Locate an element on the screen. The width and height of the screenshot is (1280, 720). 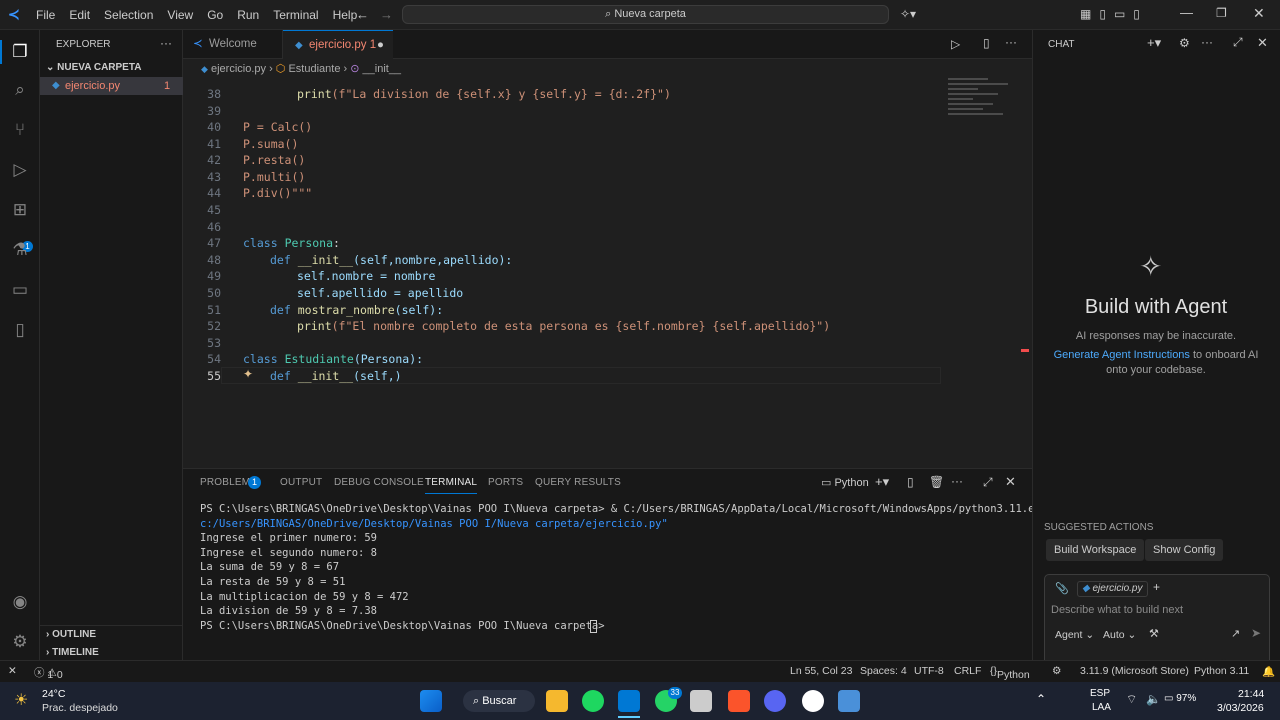
split-editor-icon: ▯ is located at coordinates (986, 43).